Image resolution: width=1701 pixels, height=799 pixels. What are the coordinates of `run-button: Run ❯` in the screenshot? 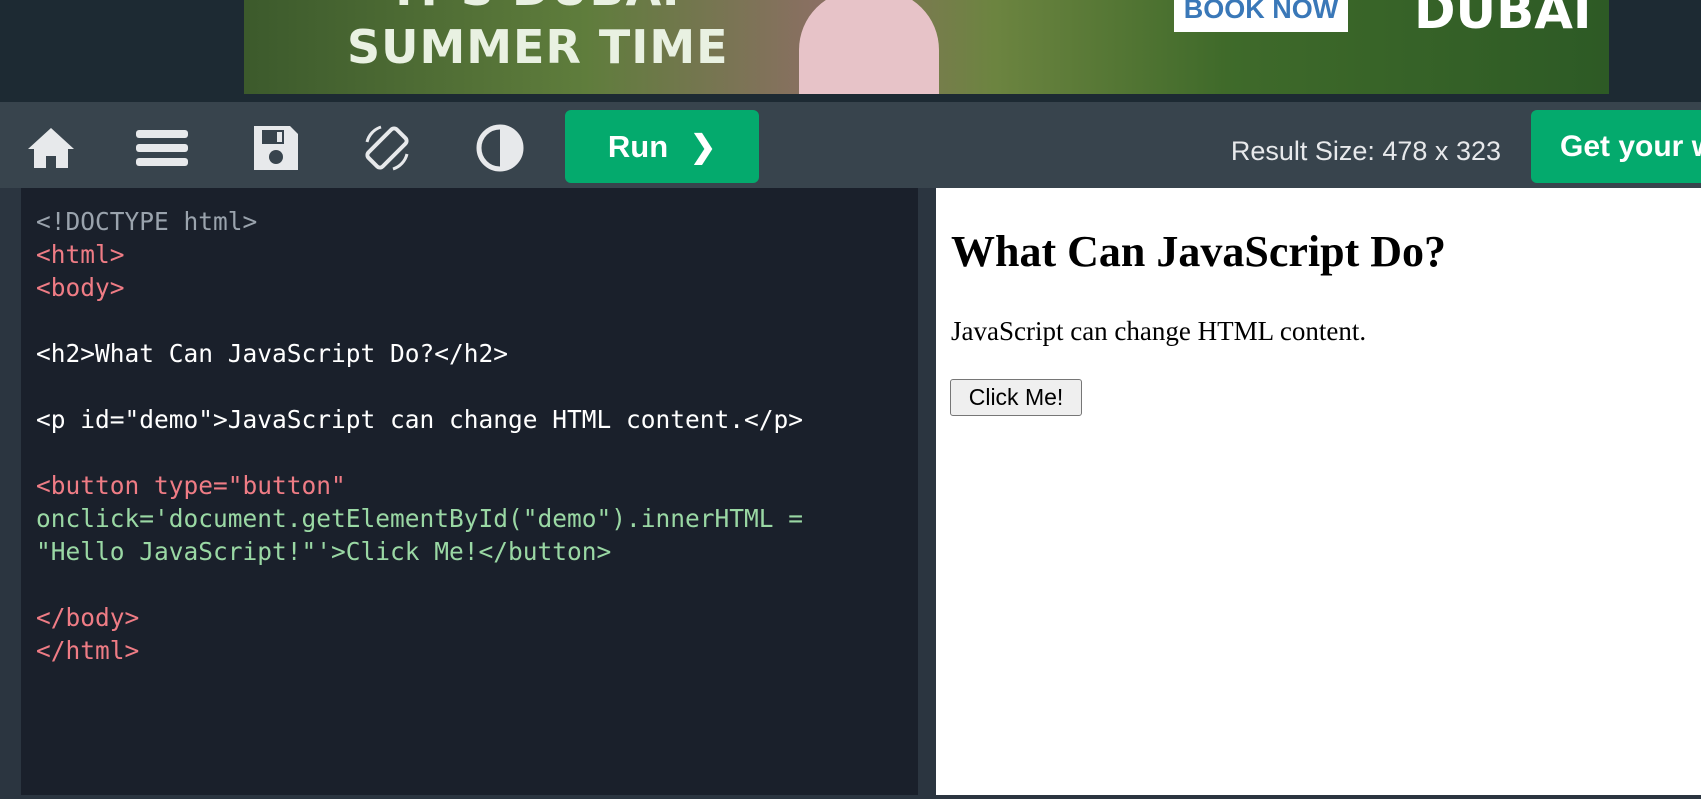 It's located at (662, 146).